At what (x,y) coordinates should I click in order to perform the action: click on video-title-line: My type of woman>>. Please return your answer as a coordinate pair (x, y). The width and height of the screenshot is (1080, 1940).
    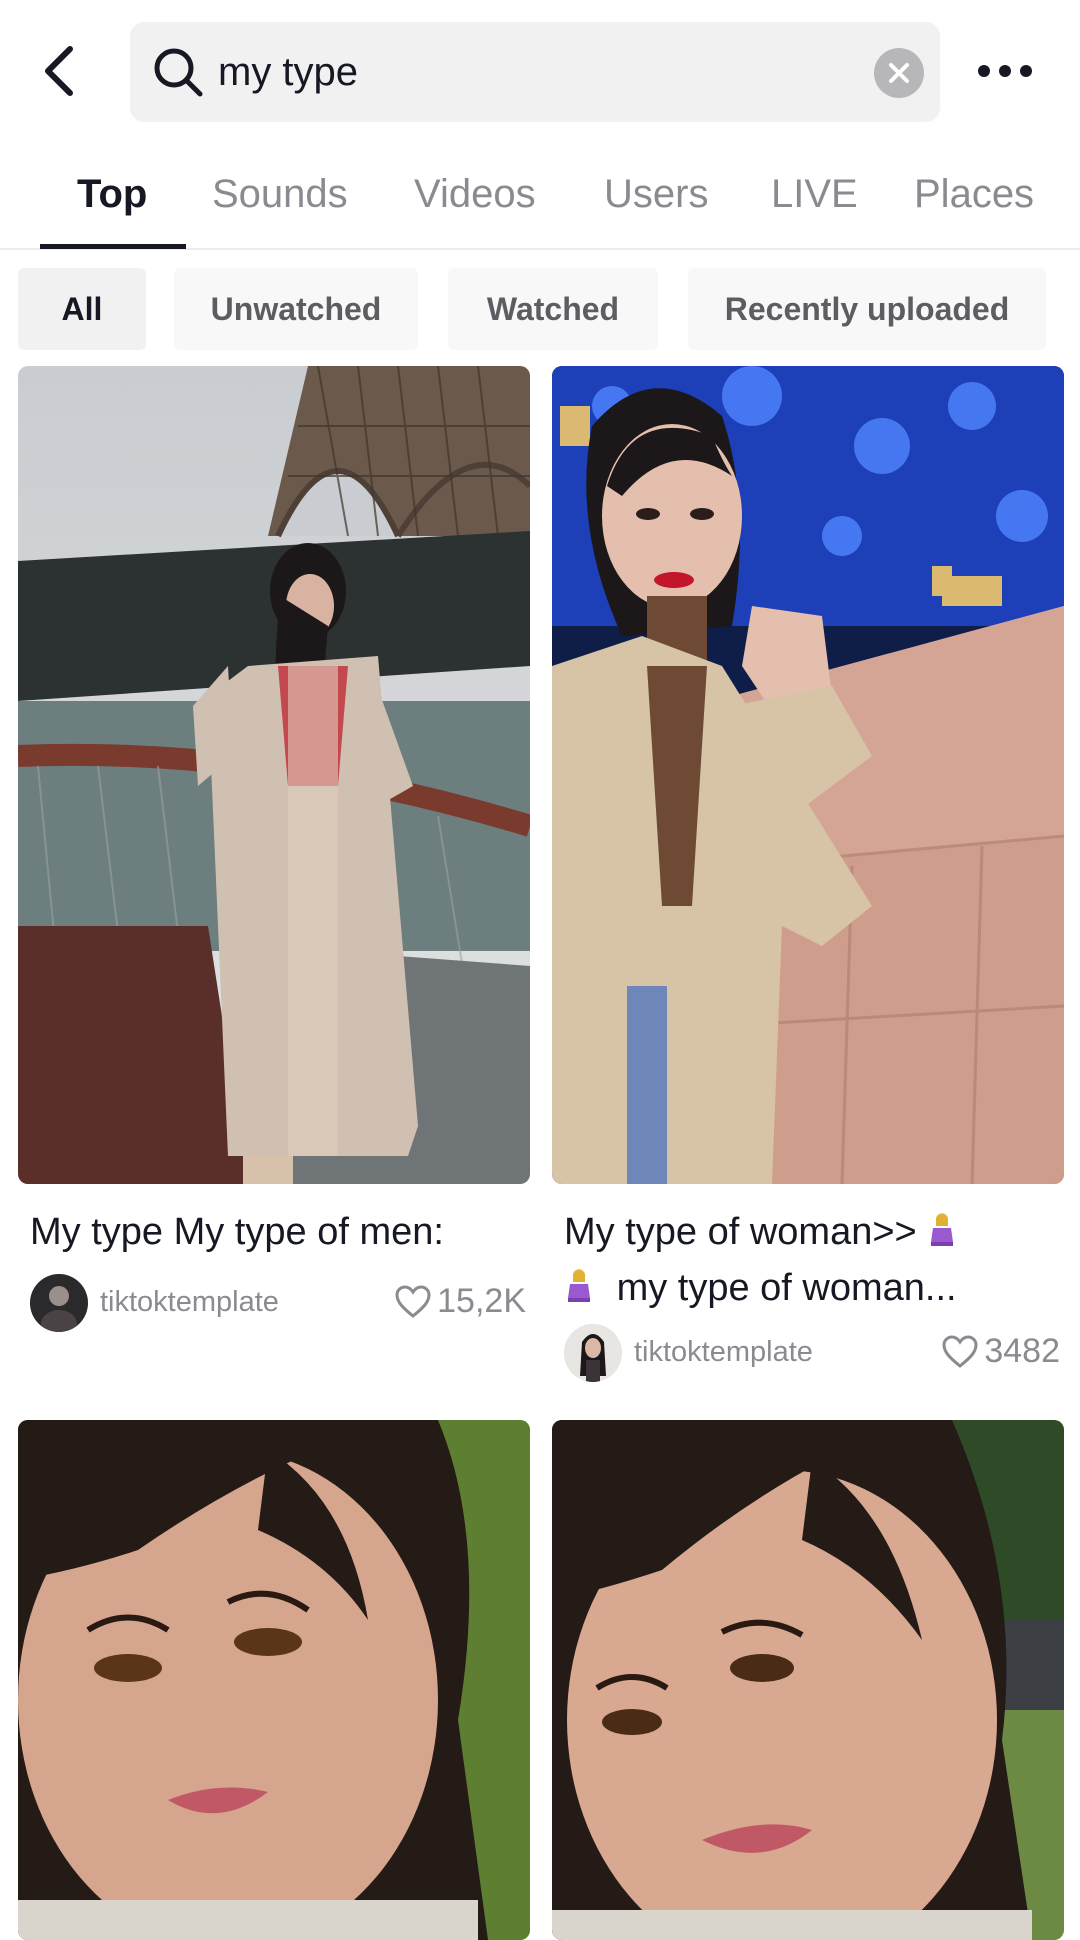
    Looking at the image, I should click on (740, 1232).